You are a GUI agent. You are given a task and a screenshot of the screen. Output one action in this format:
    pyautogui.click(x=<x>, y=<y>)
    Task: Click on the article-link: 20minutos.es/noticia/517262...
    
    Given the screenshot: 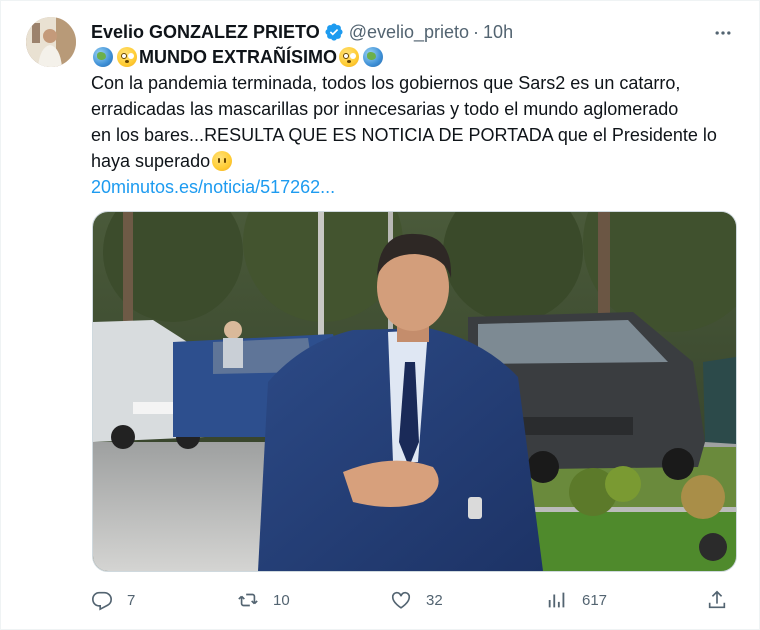 What is the action you would take?
    pyautogui.click(x=213, y=187)
    